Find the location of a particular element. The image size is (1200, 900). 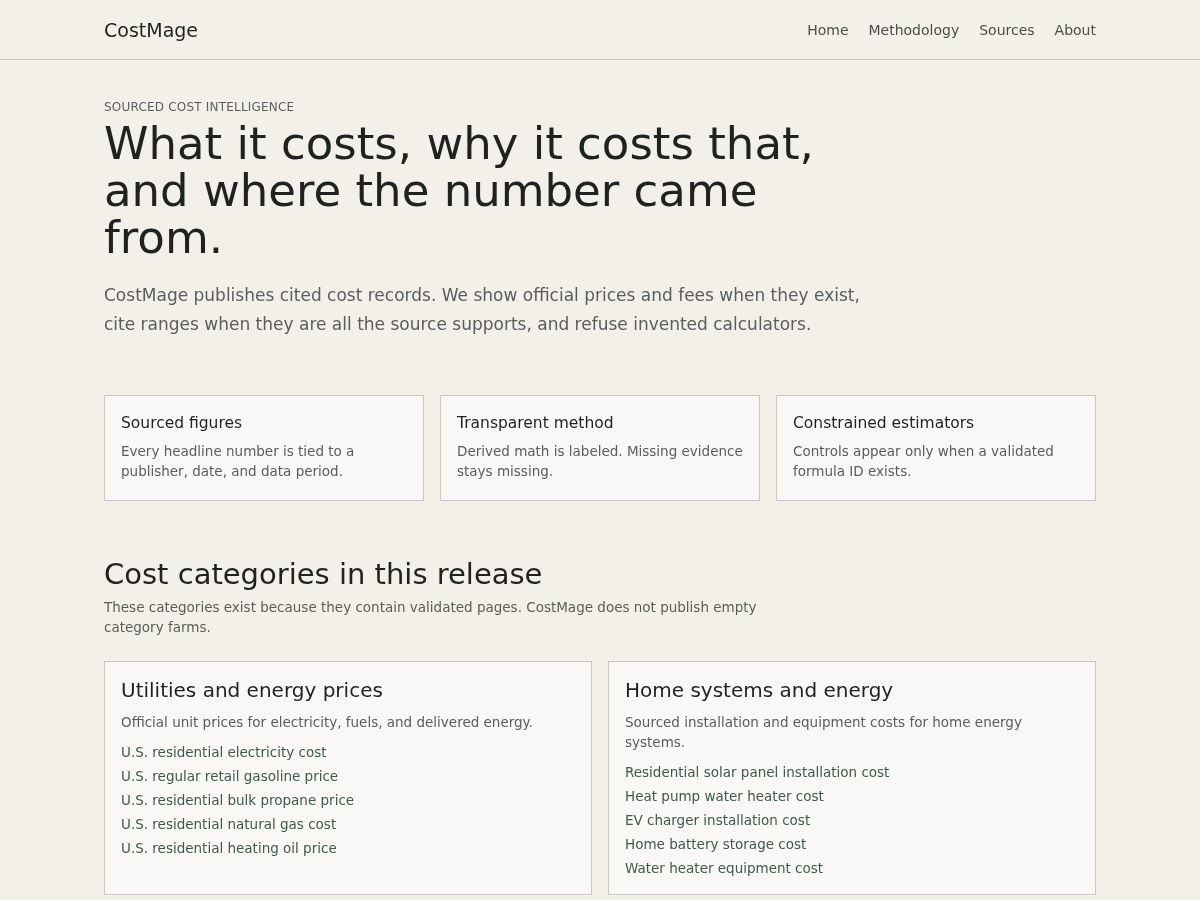

section-heading: Cost categories in this release is located at coordinates (324, 574).